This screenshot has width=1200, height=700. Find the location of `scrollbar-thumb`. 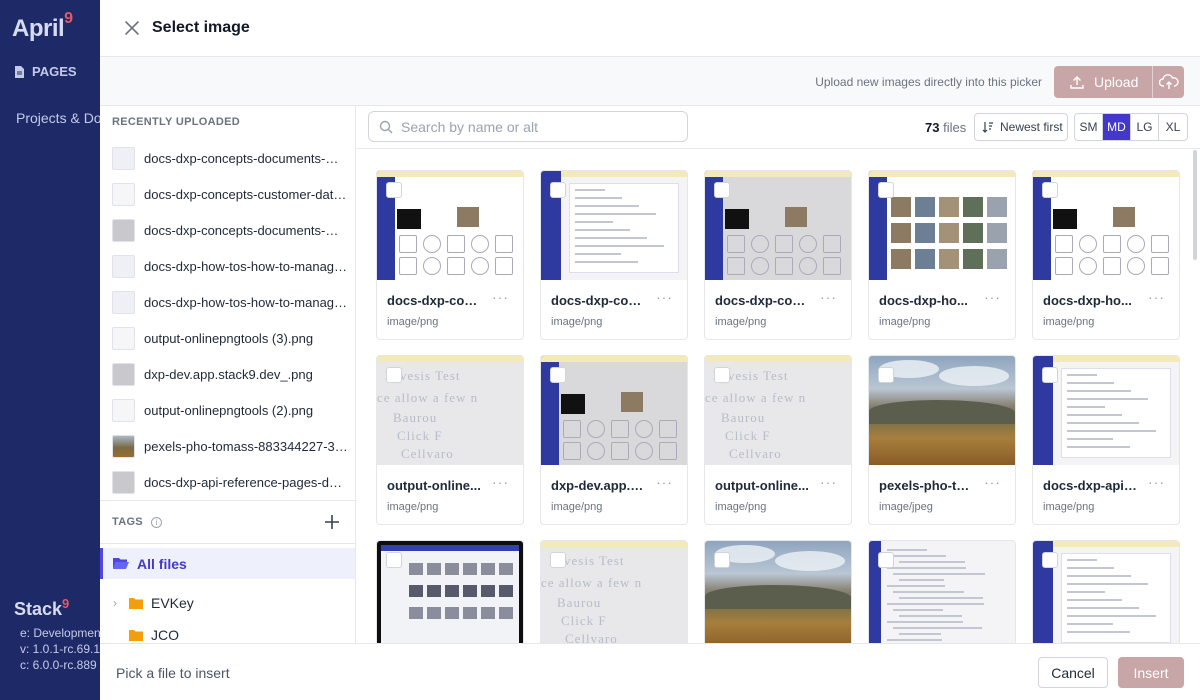

scrollbar-thumb is located at coordinates (1195, 205).